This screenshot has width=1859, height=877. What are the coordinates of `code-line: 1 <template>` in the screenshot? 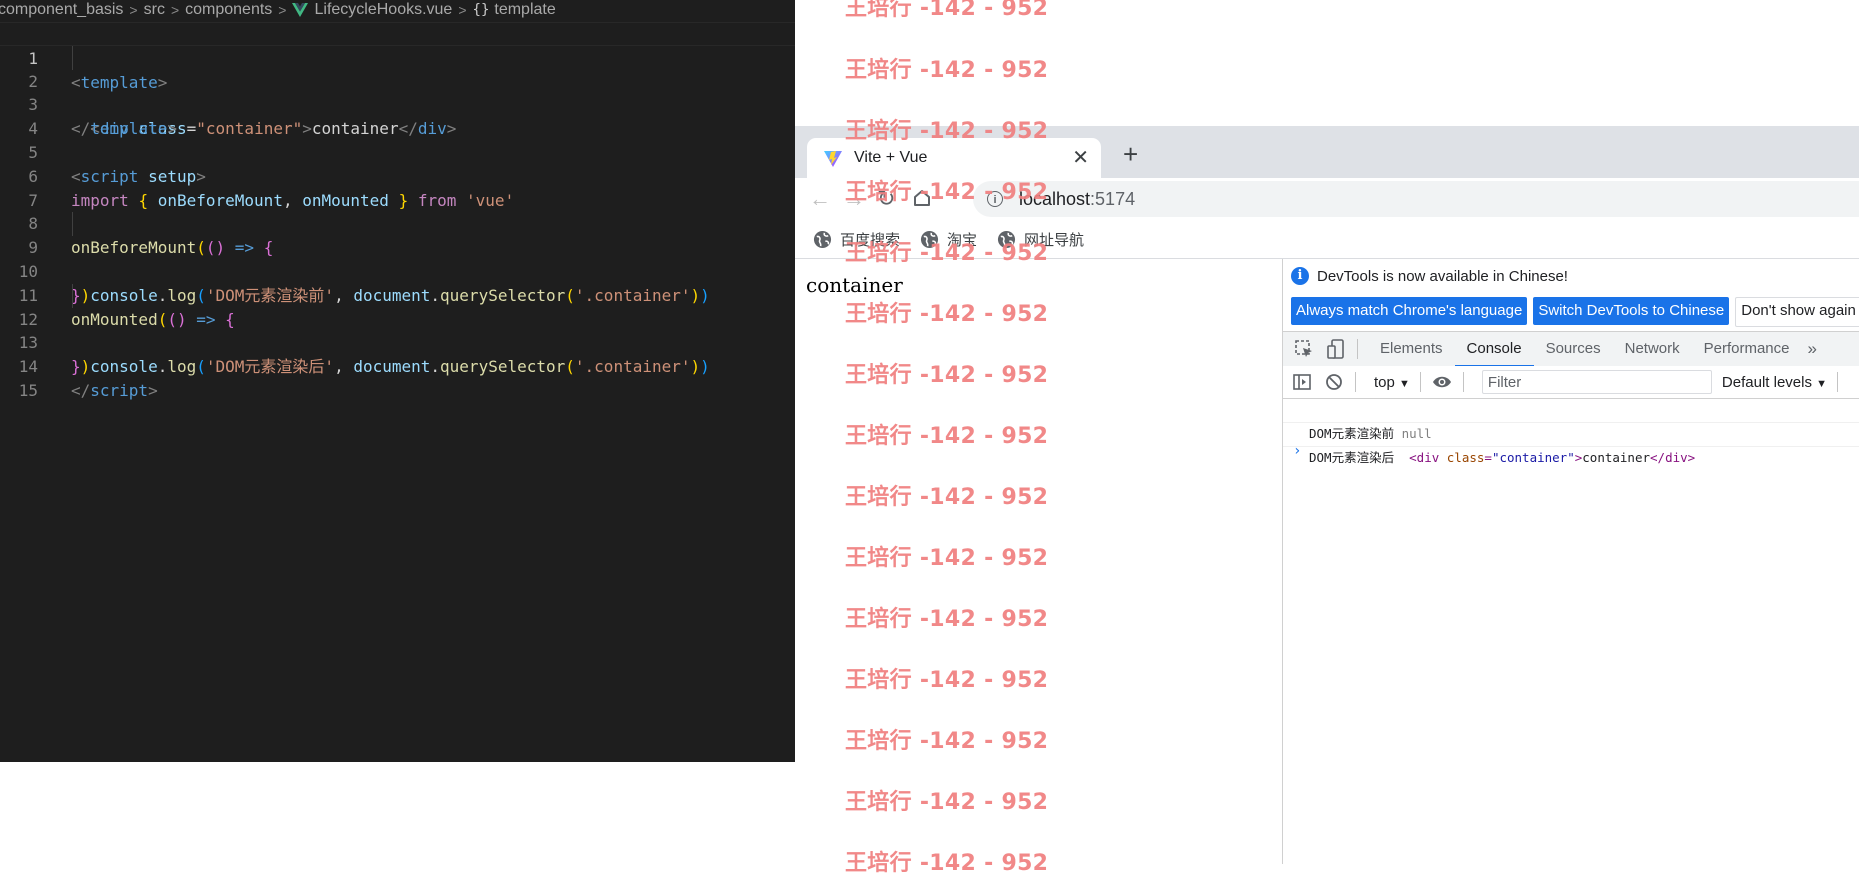 It's located at (397, 57).